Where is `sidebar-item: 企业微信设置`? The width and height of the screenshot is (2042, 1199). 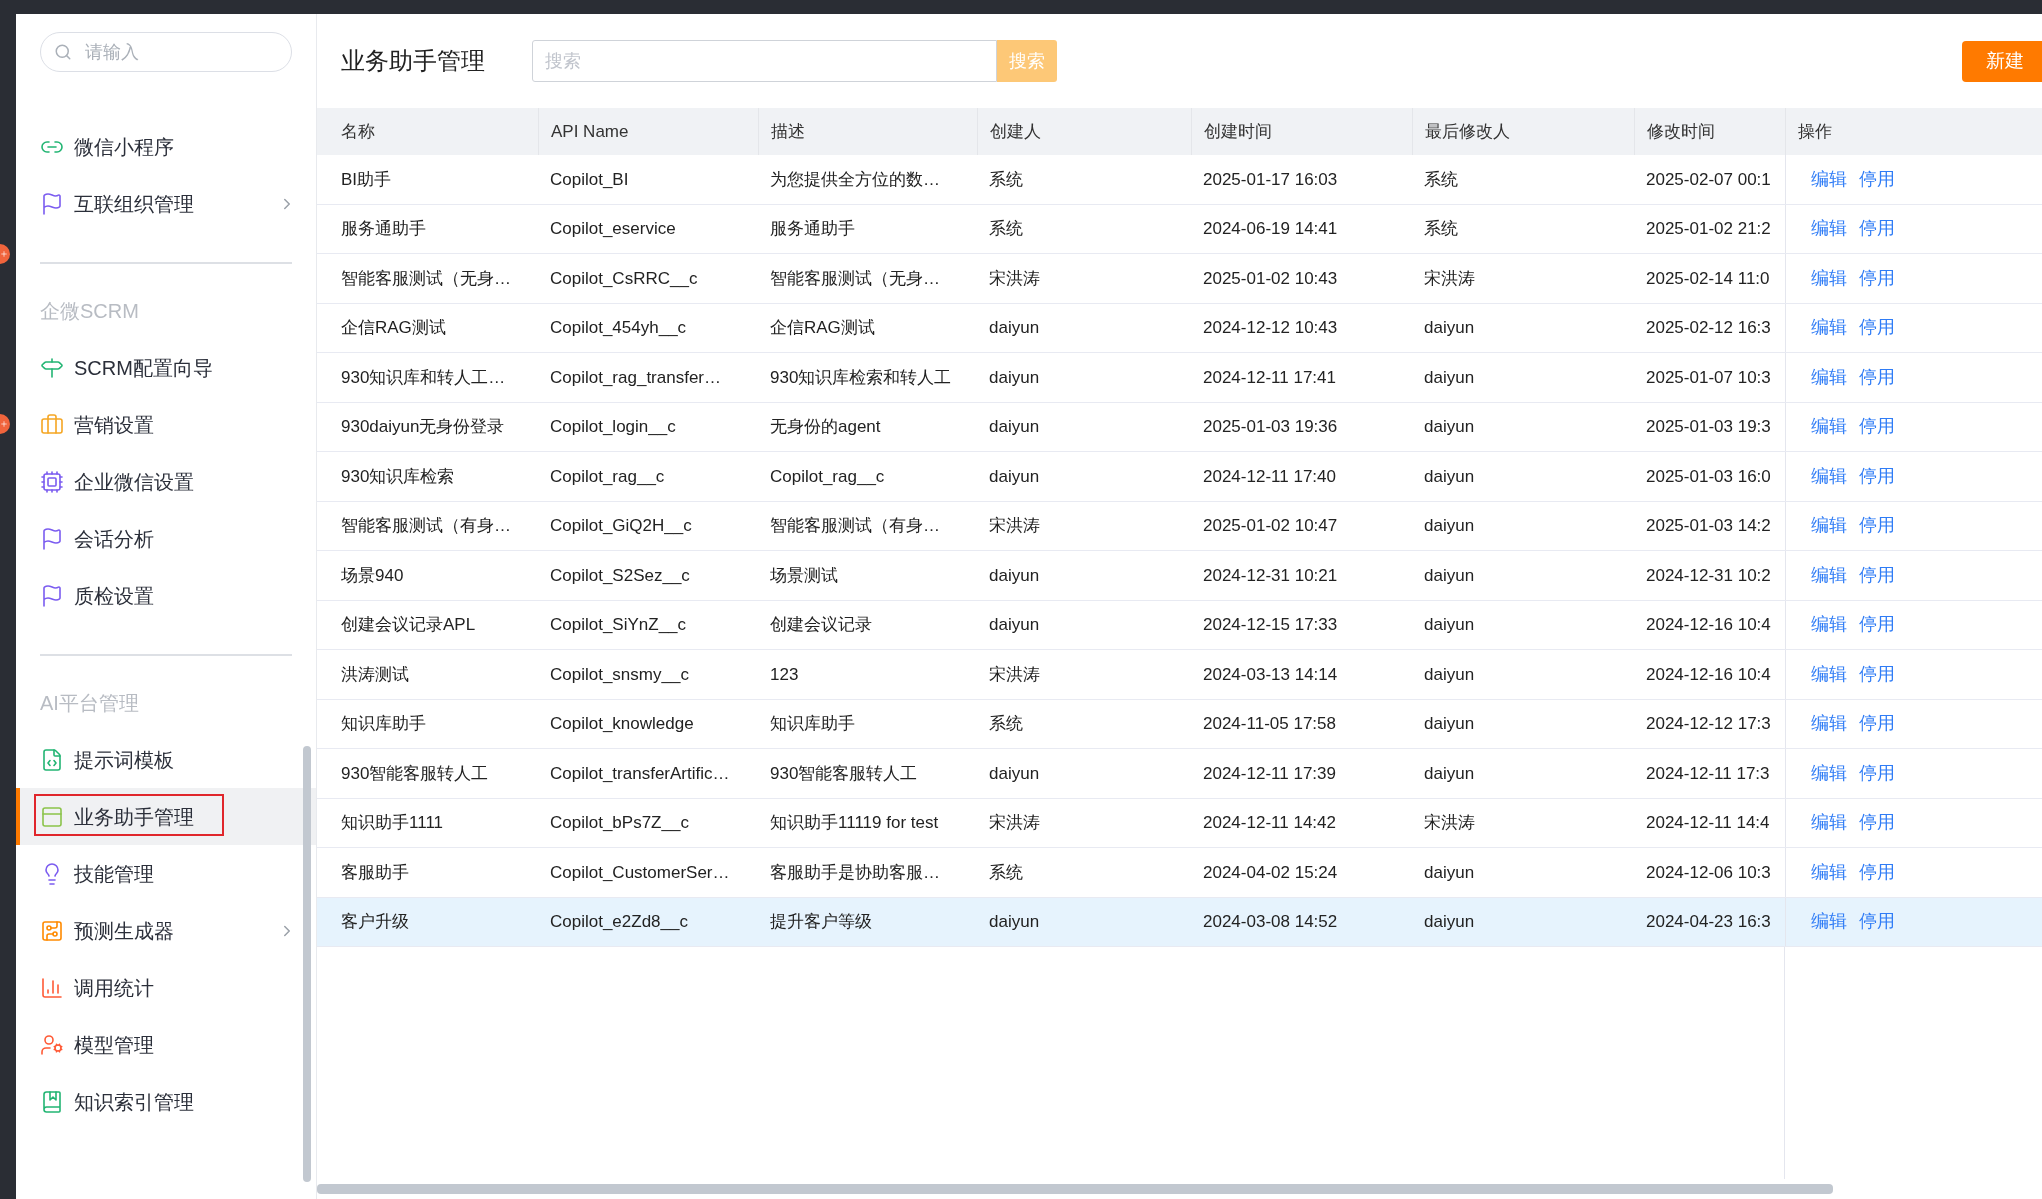 sidebar-item: 企业微信设置 is located at coordinates (166, 481).